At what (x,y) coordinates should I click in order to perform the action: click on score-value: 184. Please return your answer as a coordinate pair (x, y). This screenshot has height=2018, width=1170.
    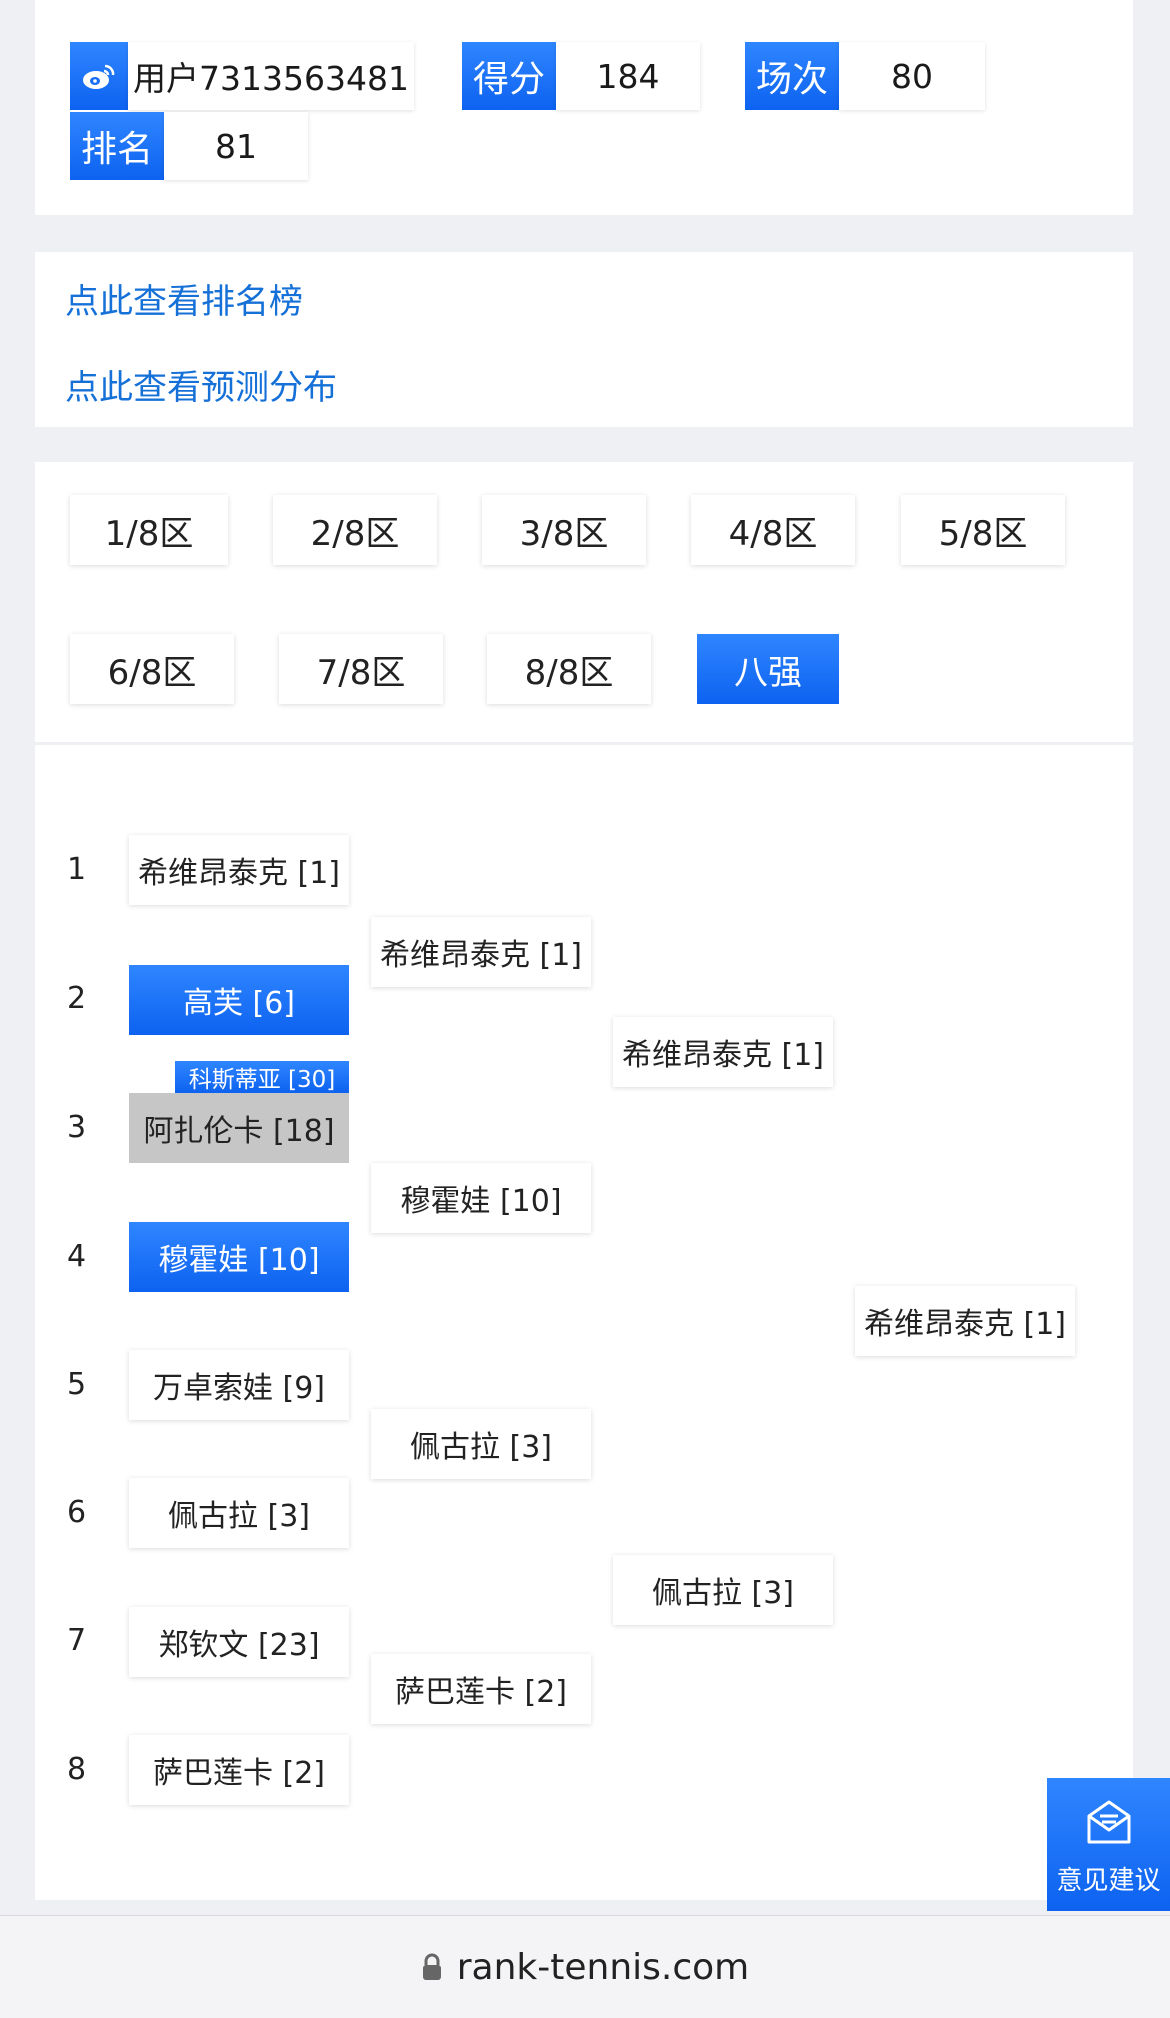
    Looking at the image, I should click on (628, 76).